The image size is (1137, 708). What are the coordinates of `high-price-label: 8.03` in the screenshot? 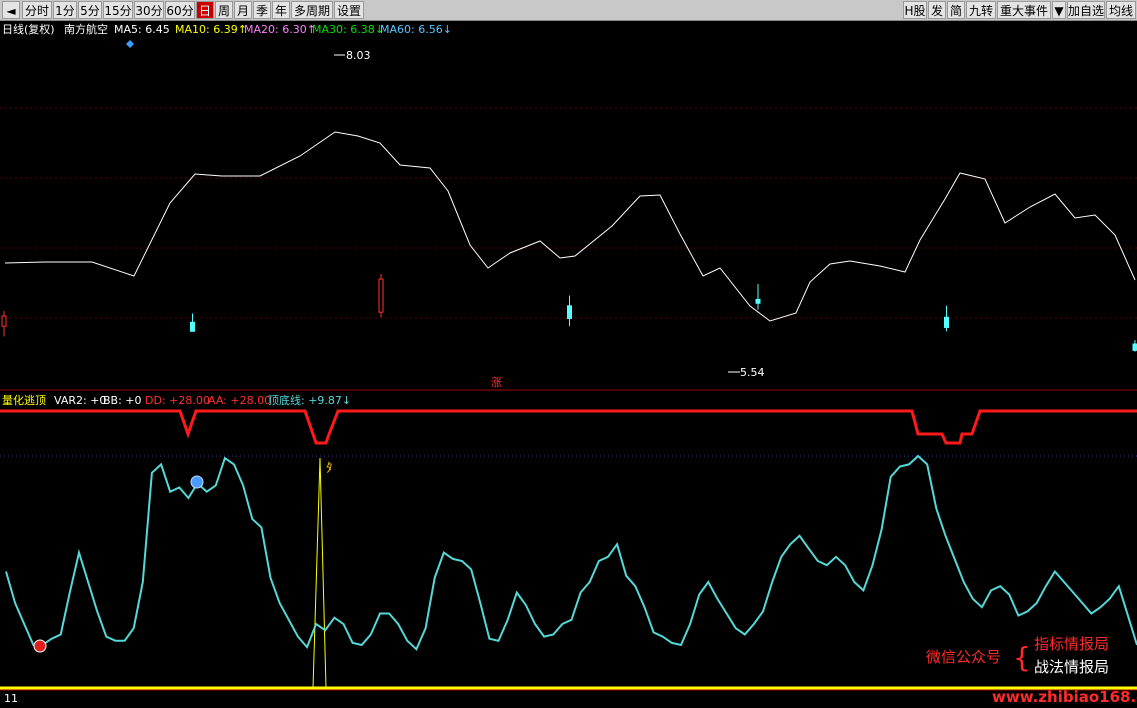 It's located at (358, 55).